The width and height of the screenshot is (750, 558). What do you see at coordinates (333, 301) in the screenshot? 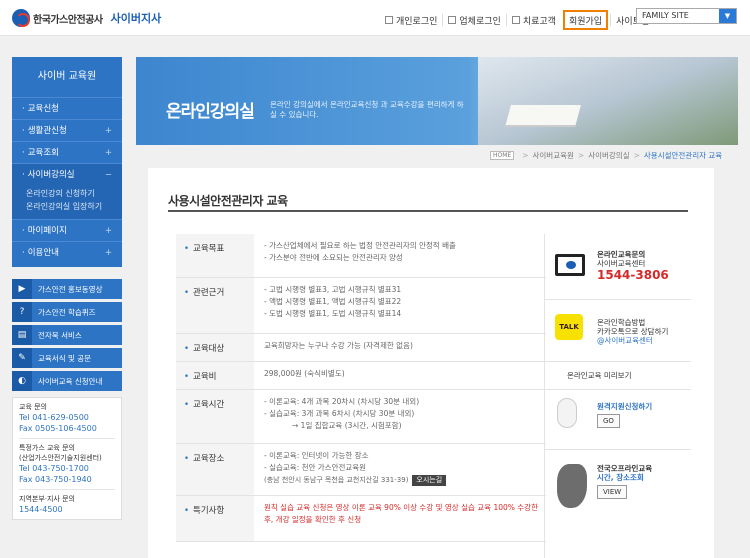
I see `row-line: - 액법 시행령 별표1, 액법 시행규칙 별표22` at bounding box center [333, 301].